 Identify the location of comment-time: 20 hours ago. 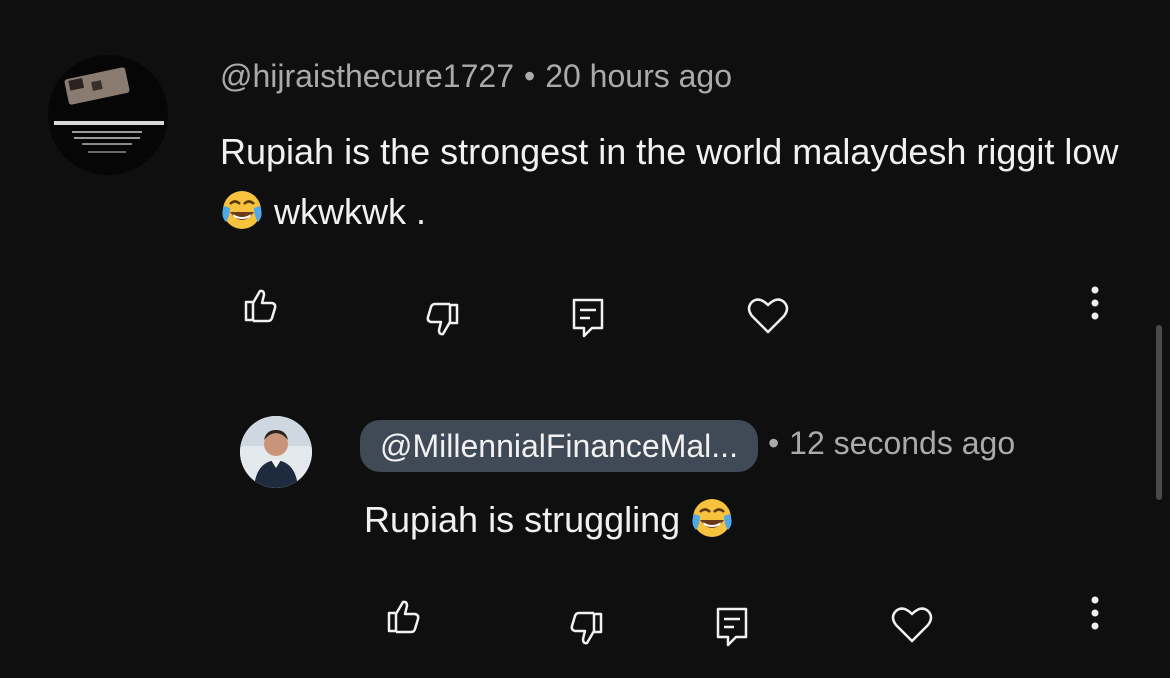
(638, 76).